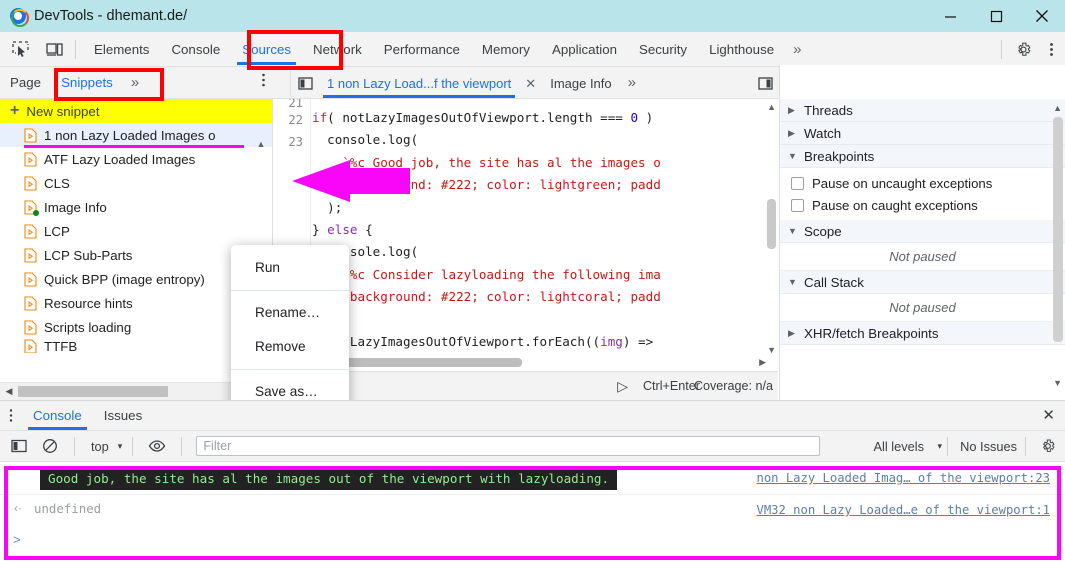  Describe the element at coordinates (290, 290) in the screenshot. I see `context-menu-divider` at that location.